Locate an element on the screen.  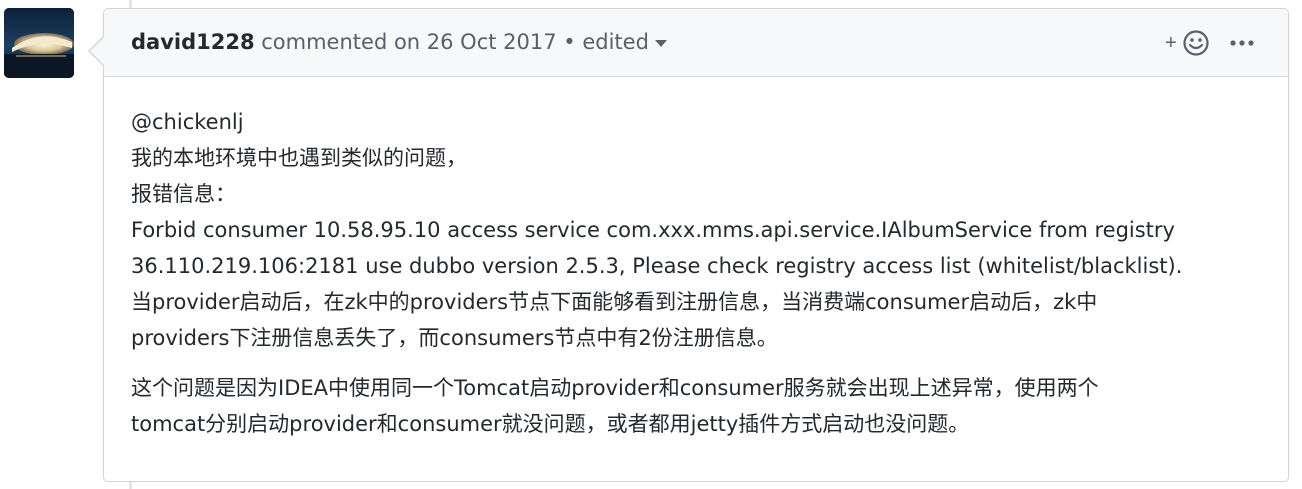
smiley-plus-icon: + is located at coordinates (1187, 43).